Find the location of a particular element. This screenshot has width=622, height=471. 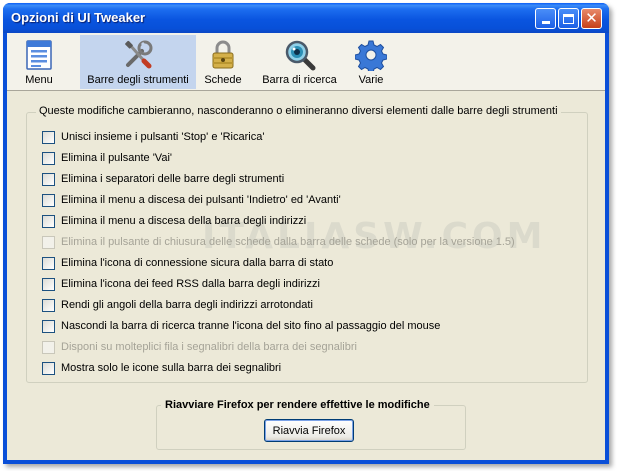

tools-icon is located at coordinates (139, 54).